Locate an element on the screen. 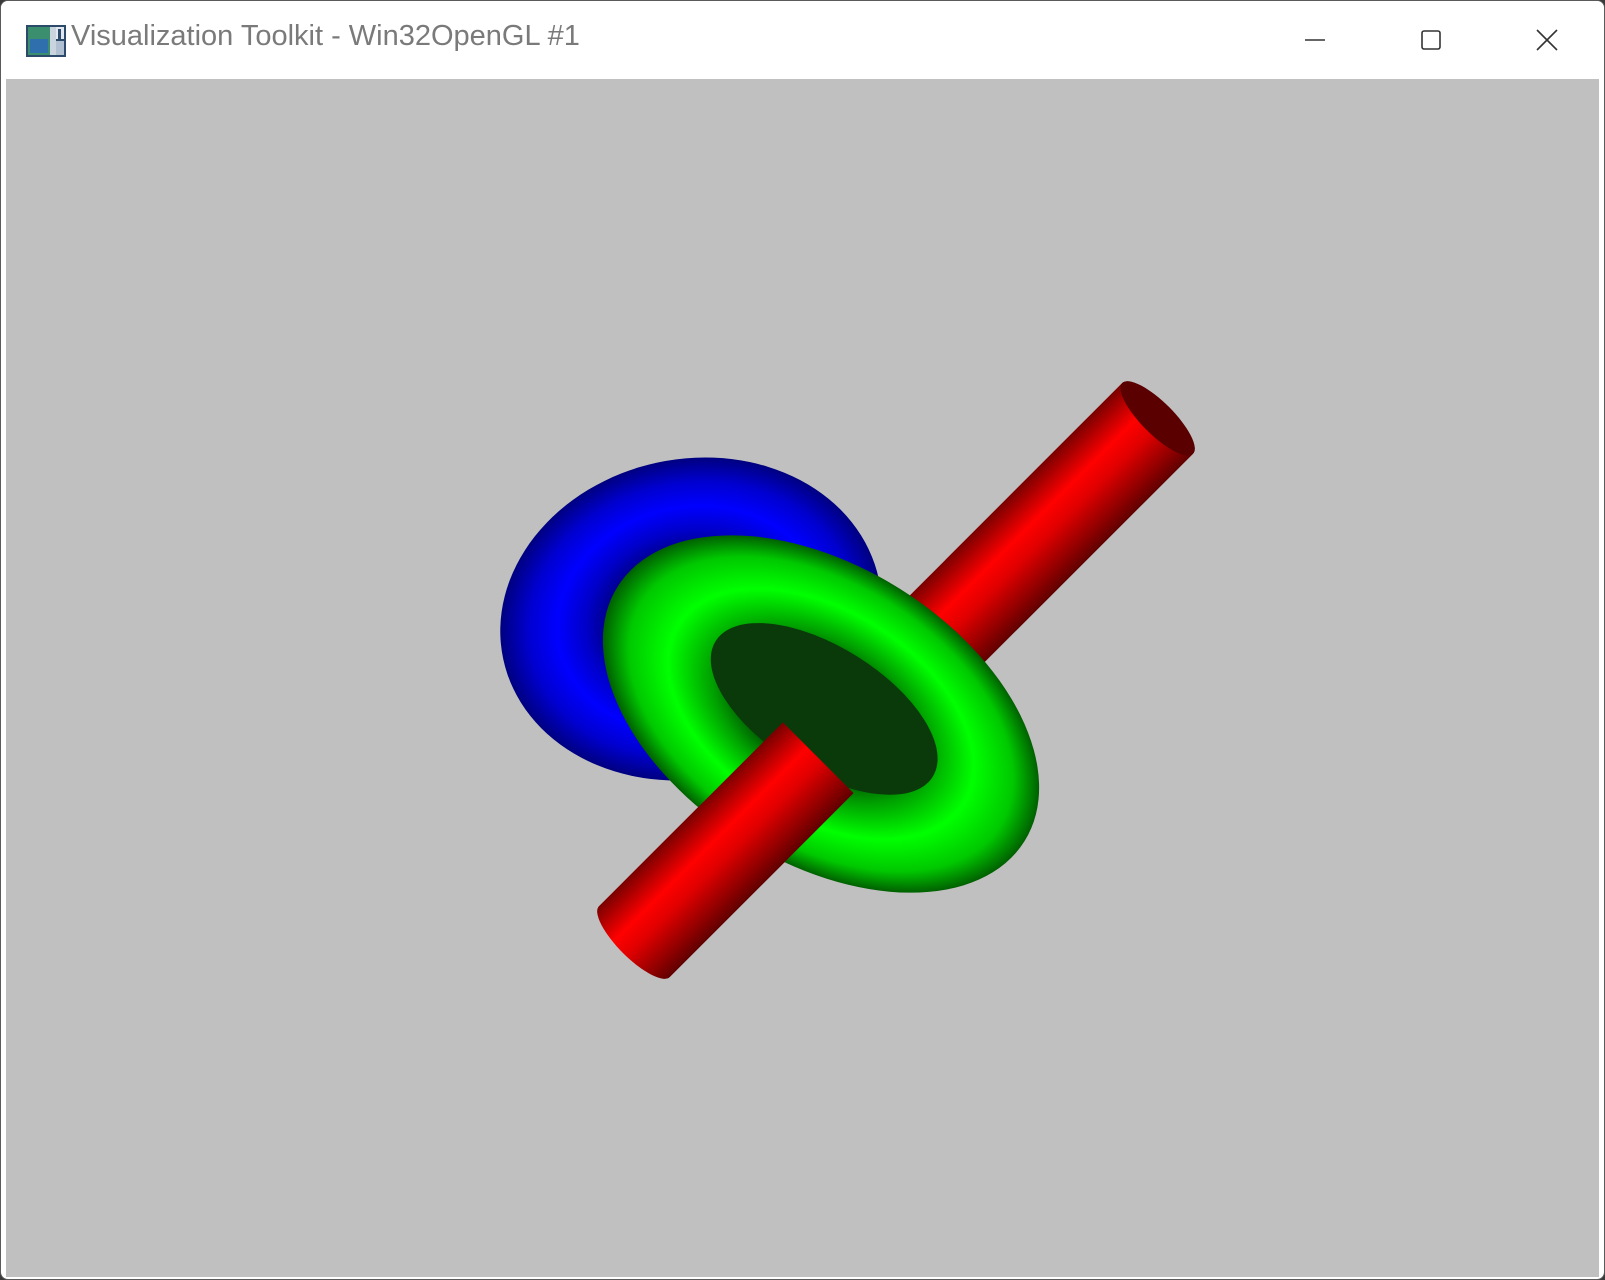  minimize-button is located at coordinates (1315, 40).